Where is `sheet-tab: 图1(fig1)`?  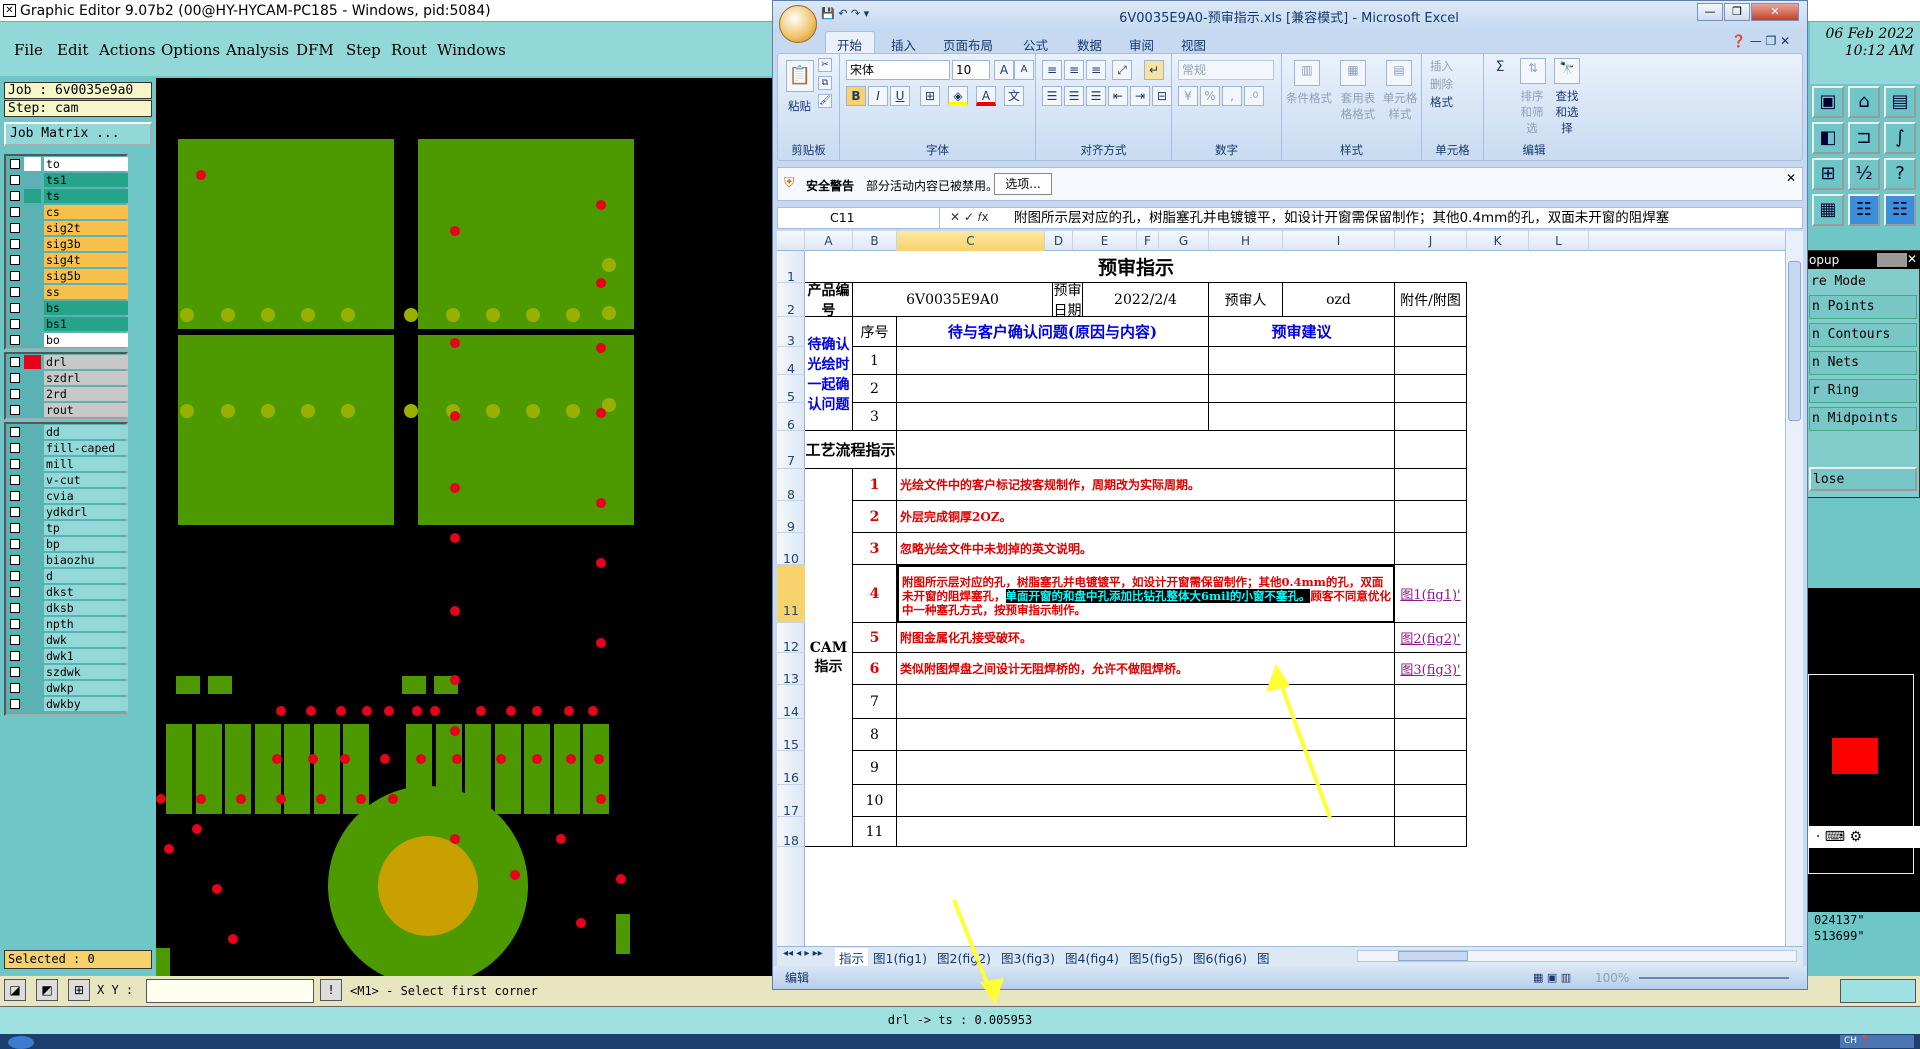
sheet-tab: 图1(fig1) is located at coordinates (900, 957).